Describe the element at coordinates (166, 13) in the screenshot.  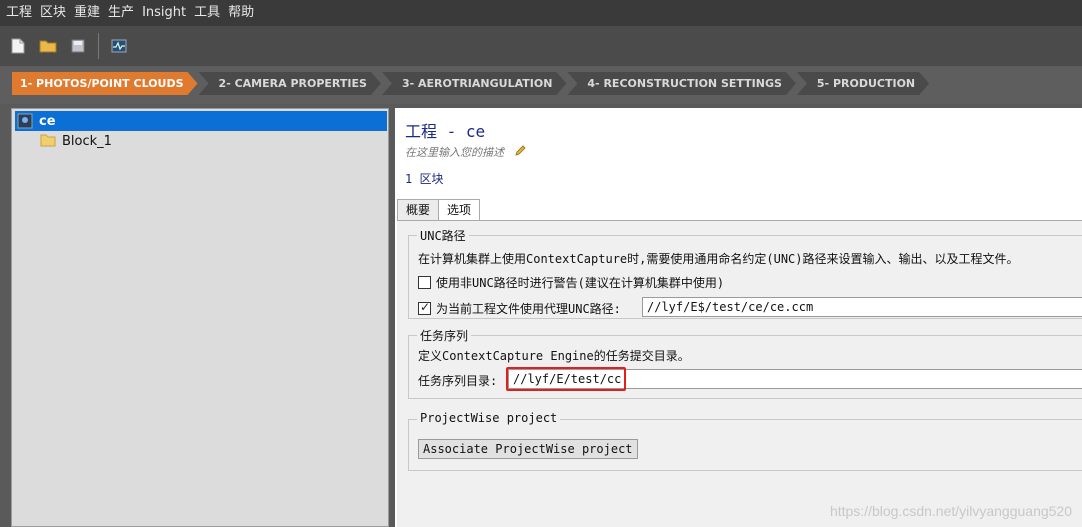
I see `menu-insight: Insight` at that location.